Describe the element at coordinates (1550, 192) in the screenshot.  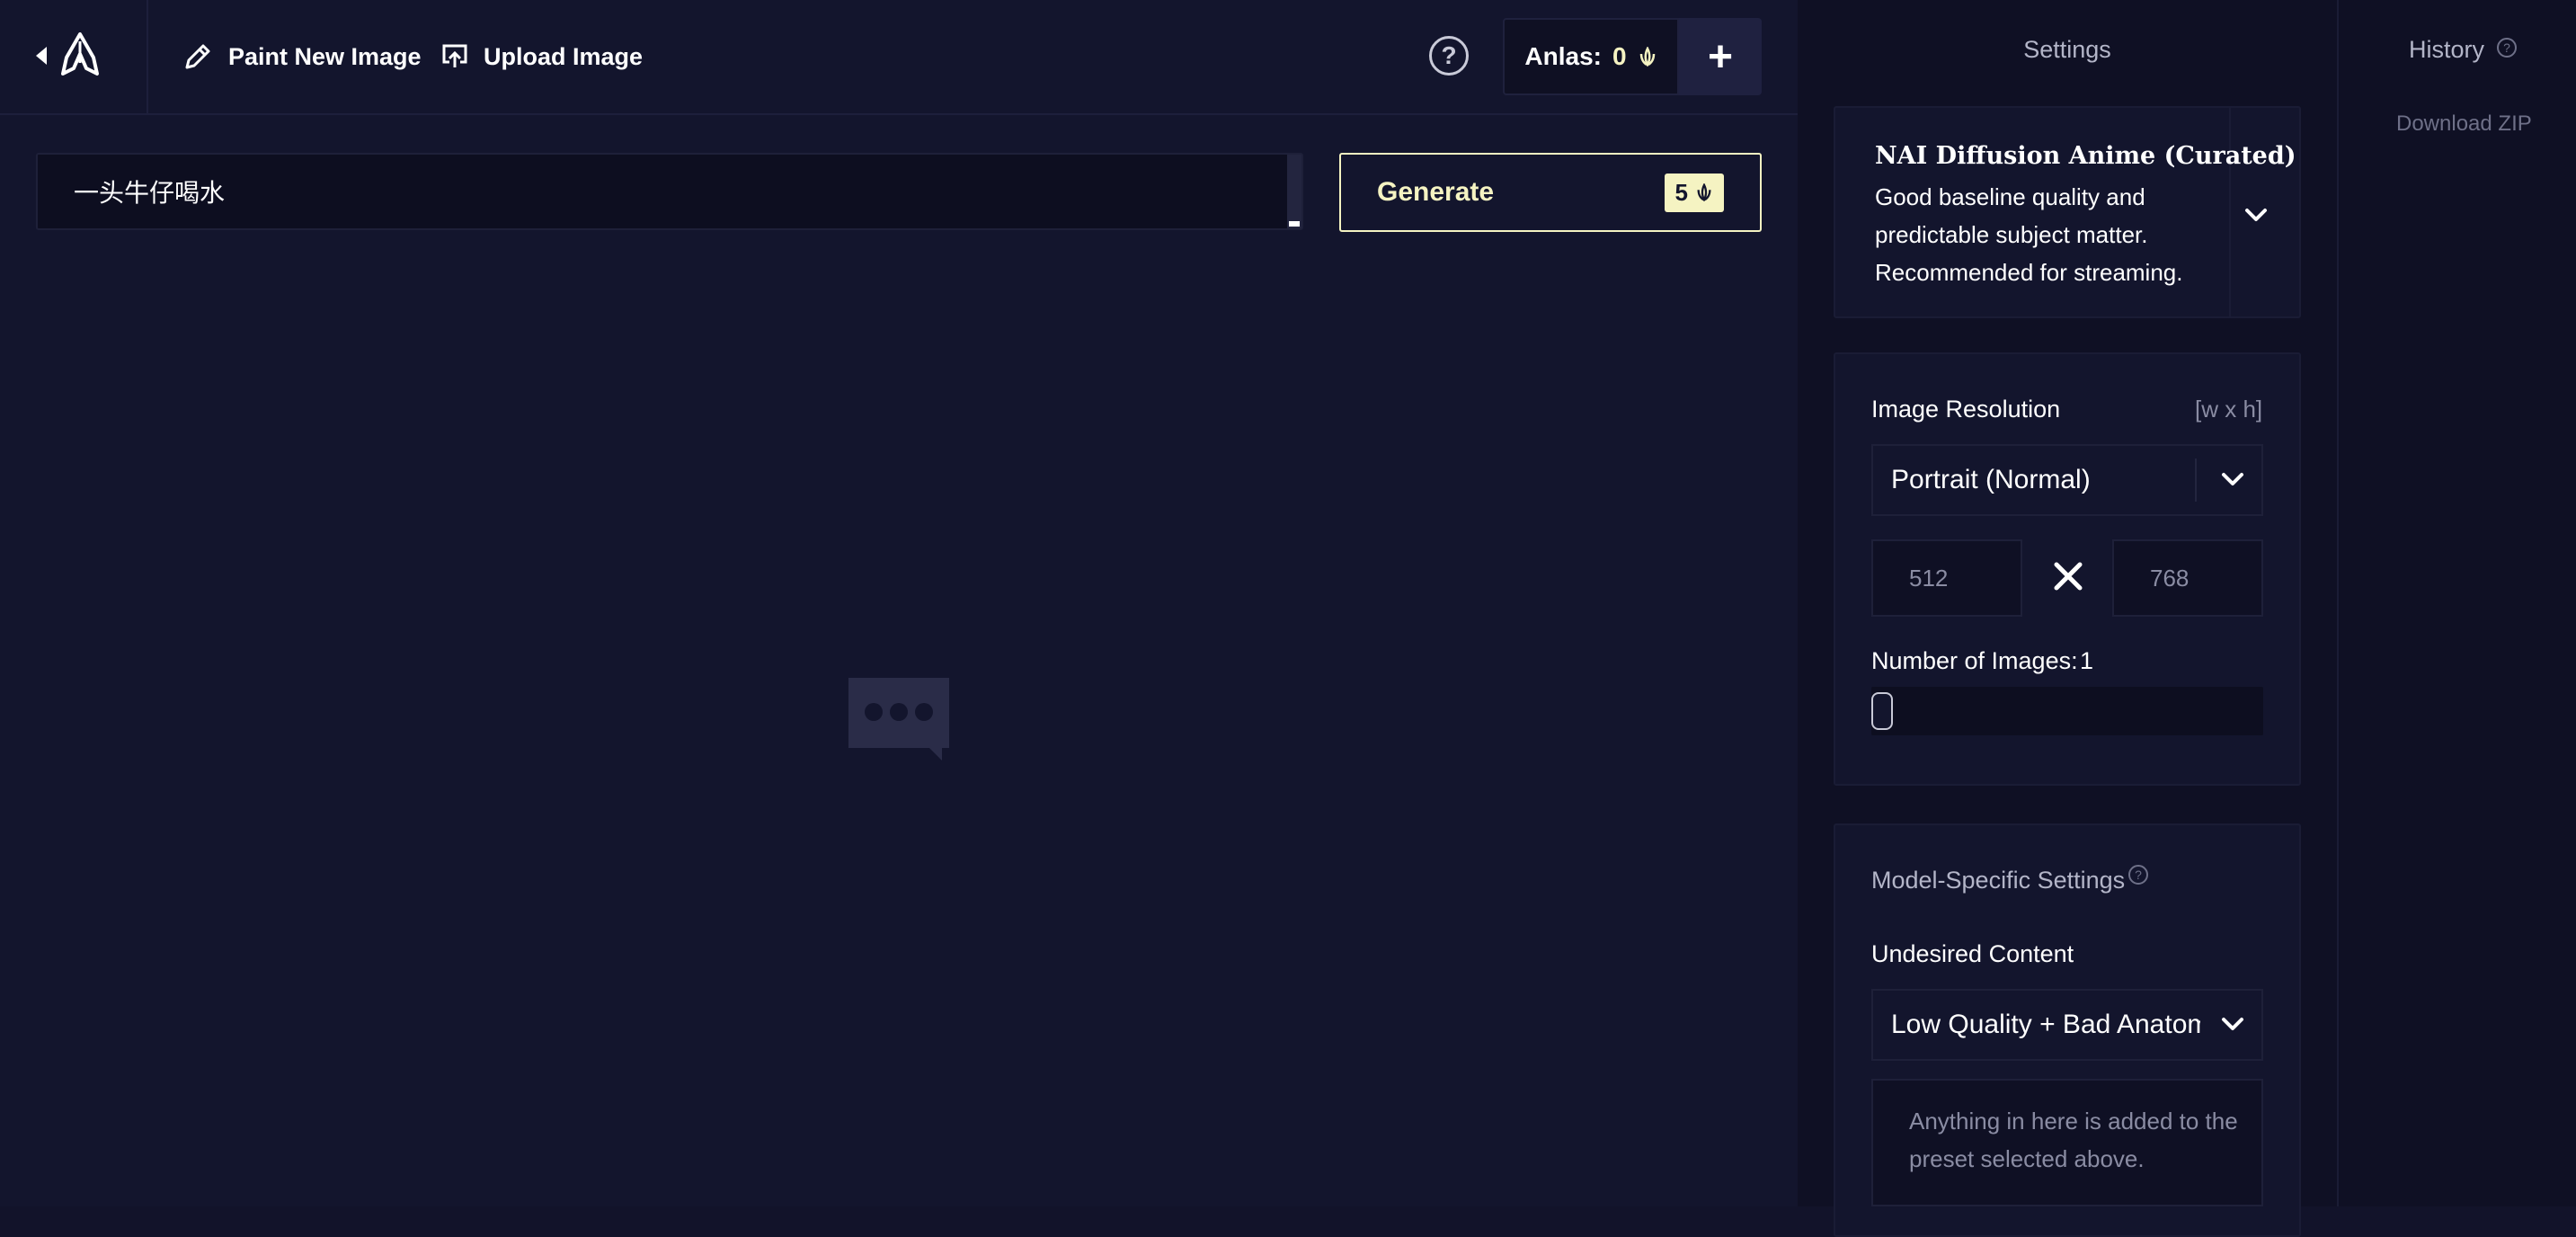
I see `generate-button: Generate 5` at that location.